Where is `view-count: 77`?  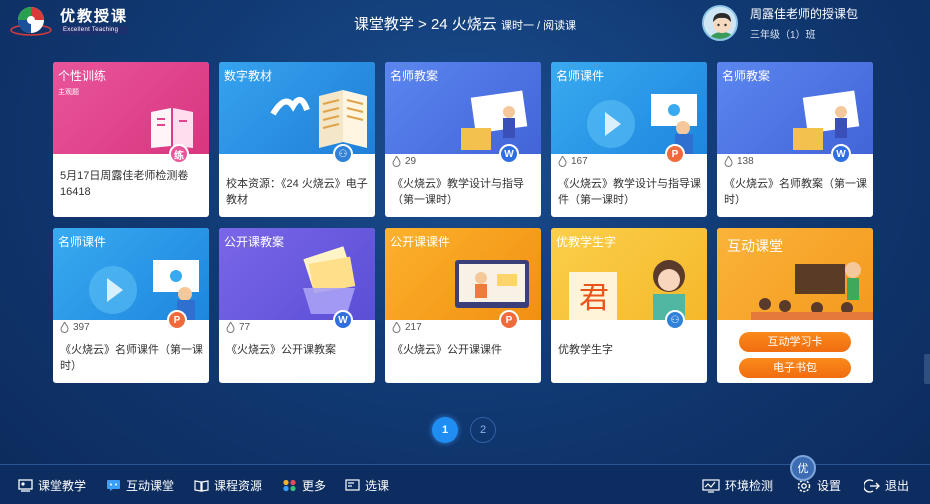
view-count: 77 is located at coordinates (238, 327).